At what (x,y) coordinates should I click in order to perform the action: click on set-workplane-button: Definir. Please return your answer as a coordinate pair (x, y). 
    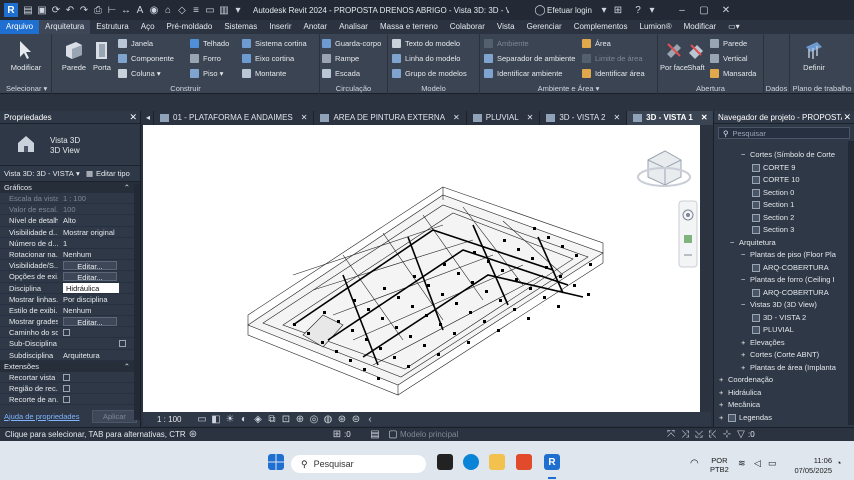
    Looking at the image, I should click on (814, 59).